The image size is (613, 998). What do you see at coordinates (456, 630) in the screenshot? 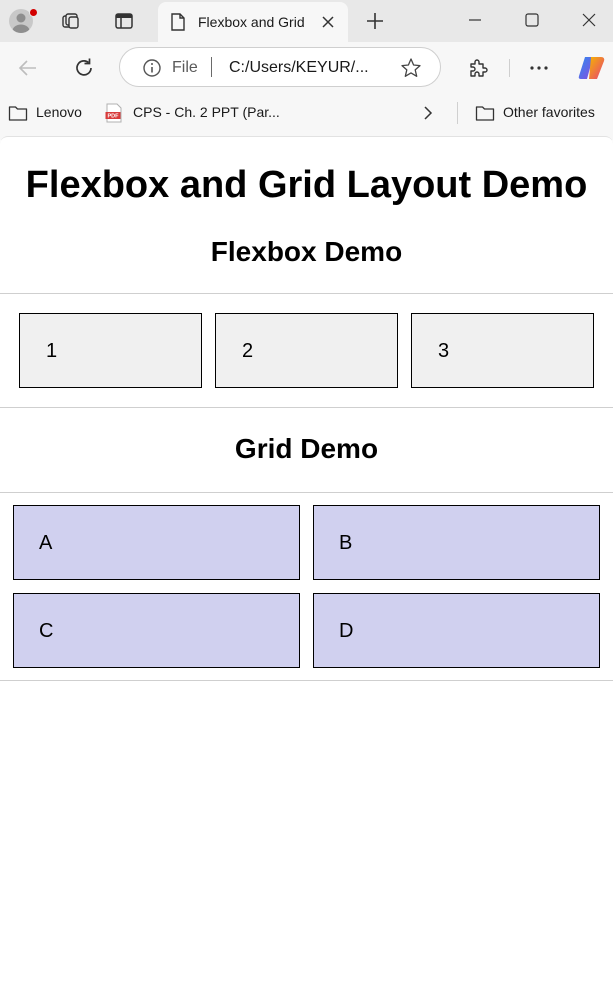
I see `grid-item: D` at bounding box center [456, 630].